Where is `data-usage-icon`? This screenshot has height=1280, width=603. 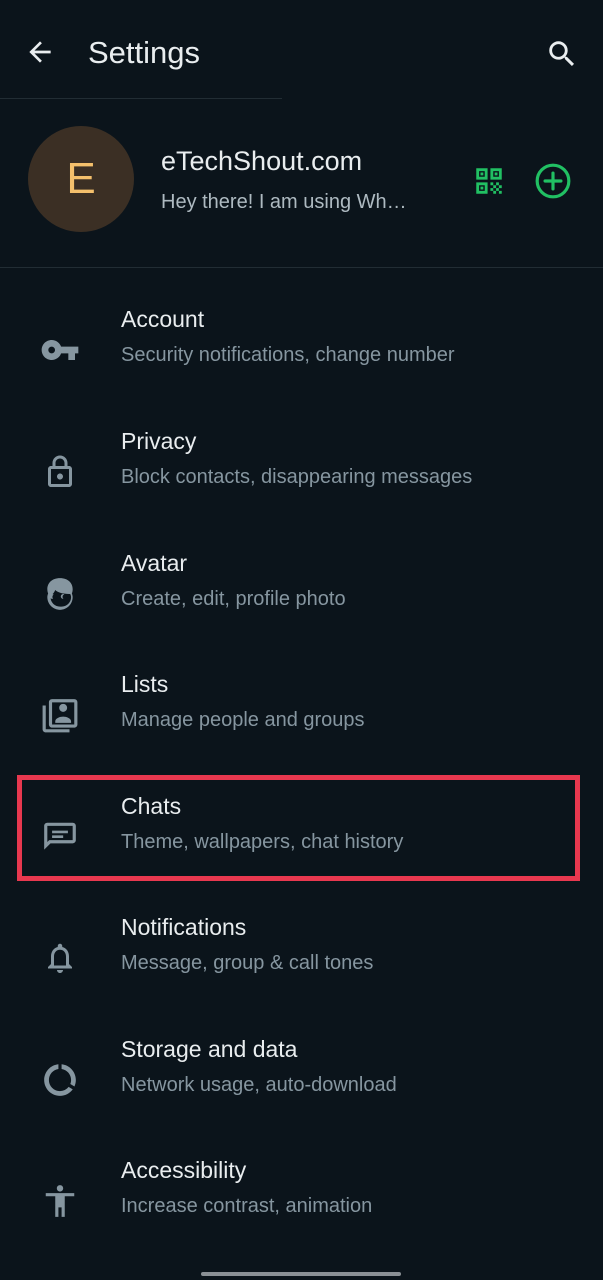 data-usage-icon is located at coordinates (60, 1080).